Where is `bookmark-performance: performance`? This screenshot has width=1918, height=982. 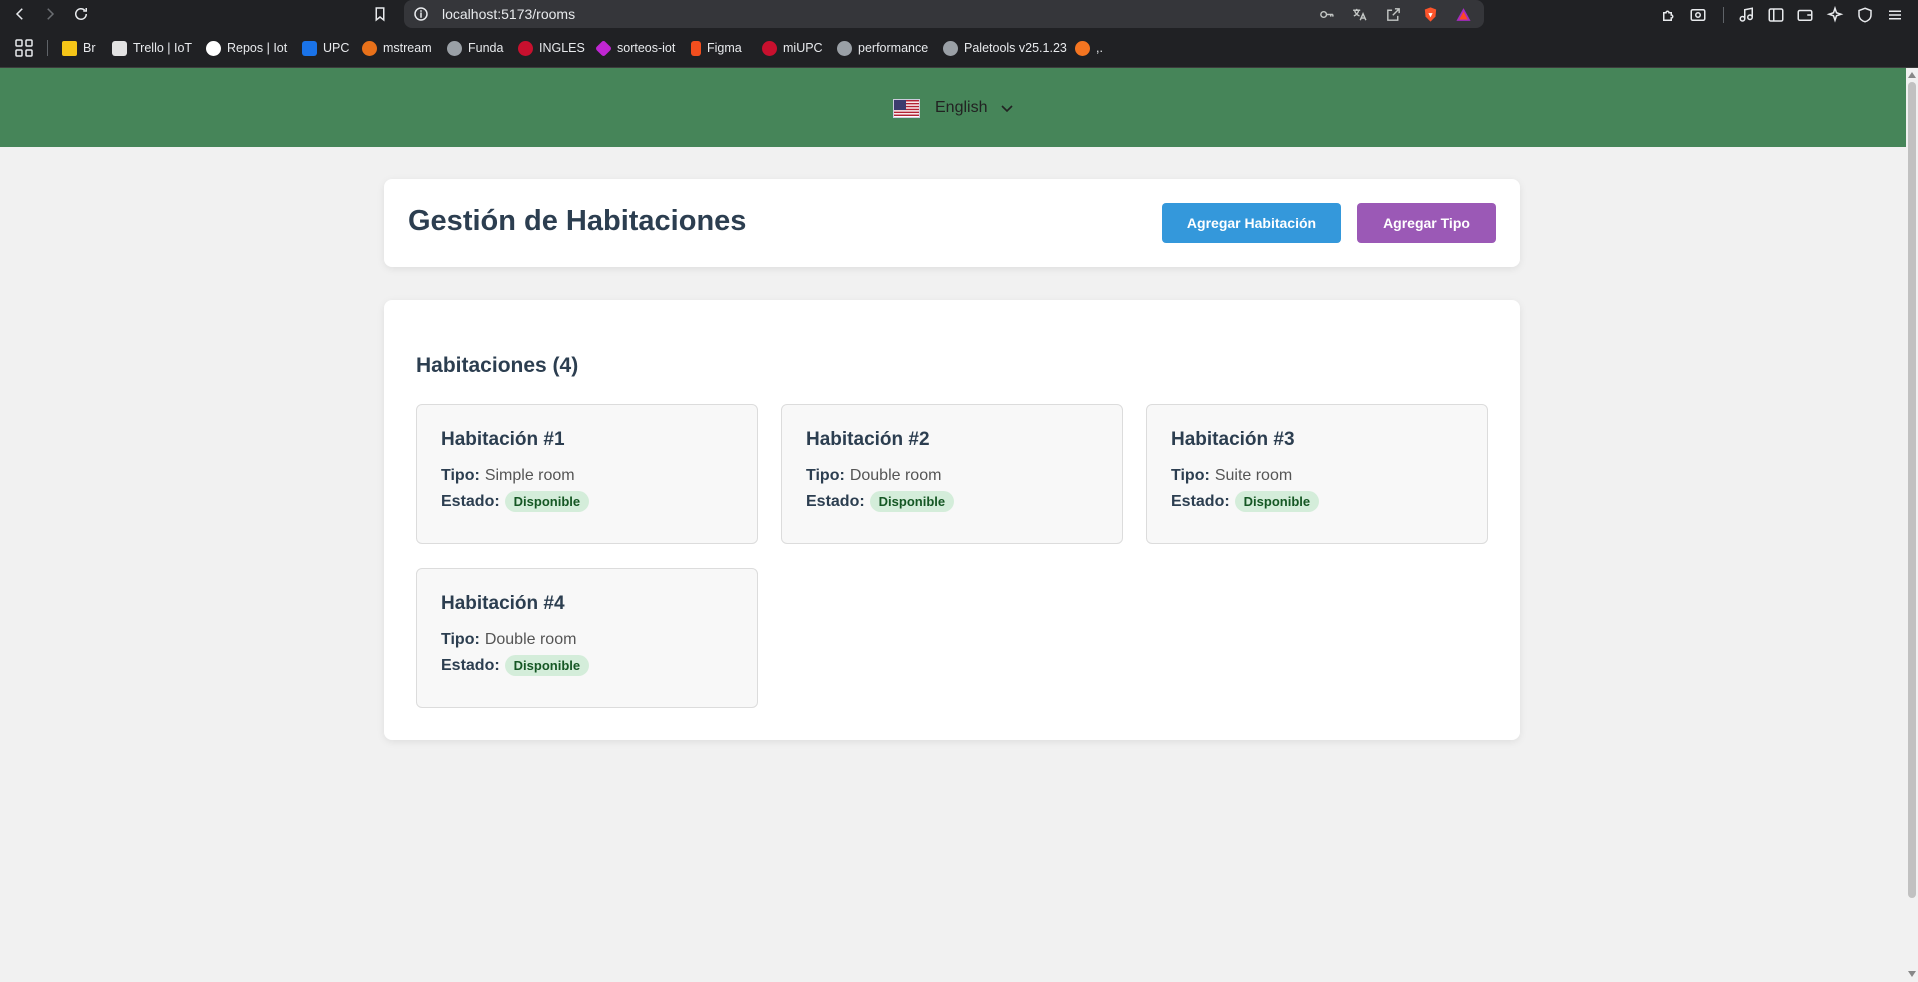 bookmark-performance: performance is located at coordinates (882, 48).